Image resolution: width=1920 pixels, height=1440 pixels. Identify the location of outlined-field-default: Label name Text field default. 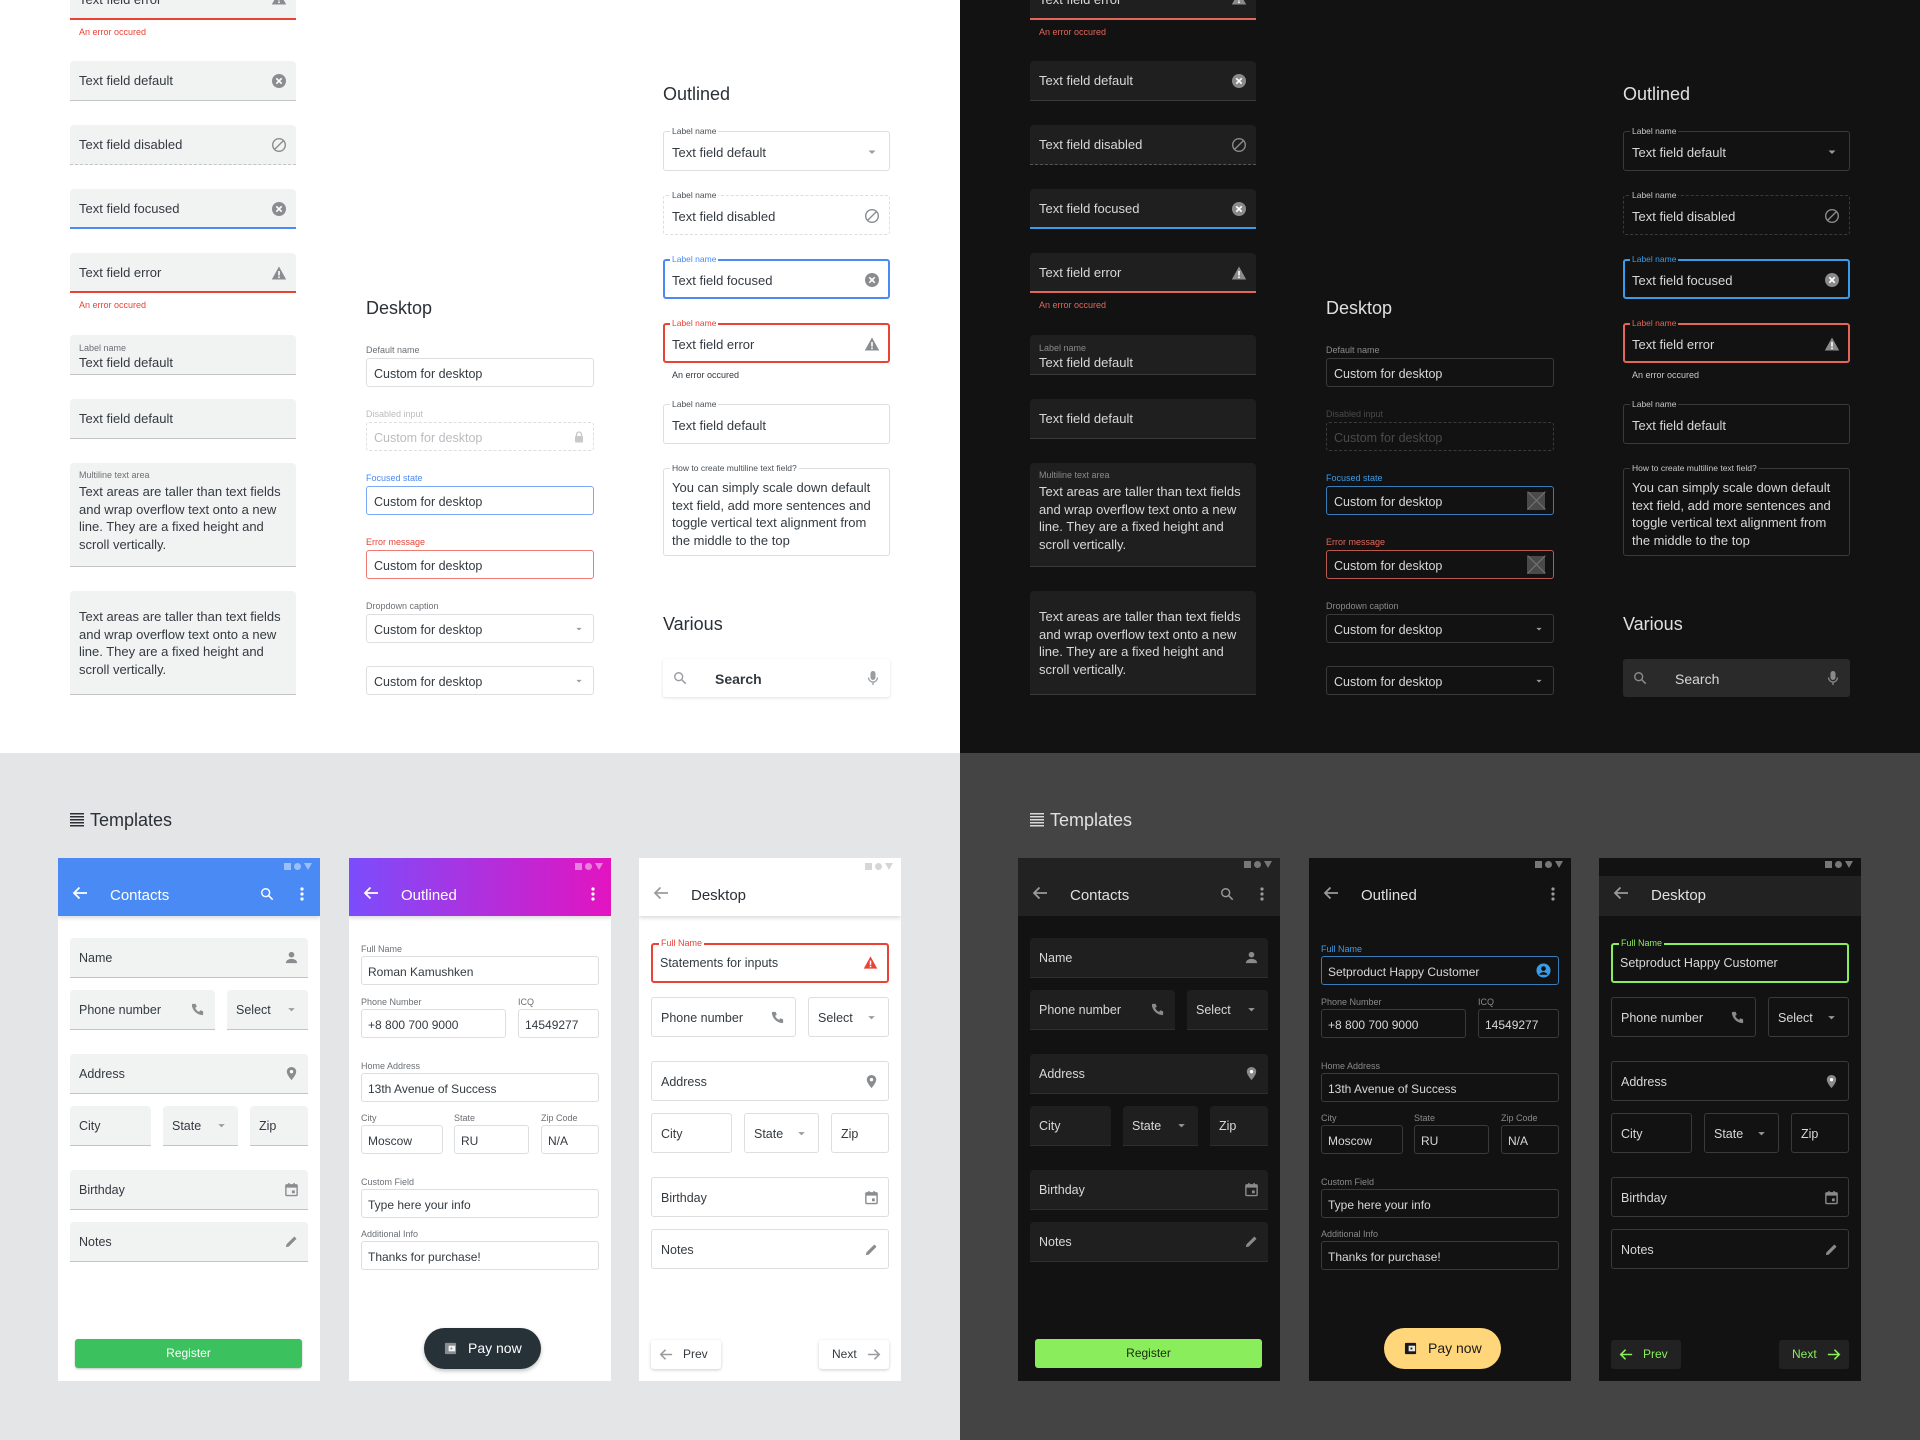
(776, 421).